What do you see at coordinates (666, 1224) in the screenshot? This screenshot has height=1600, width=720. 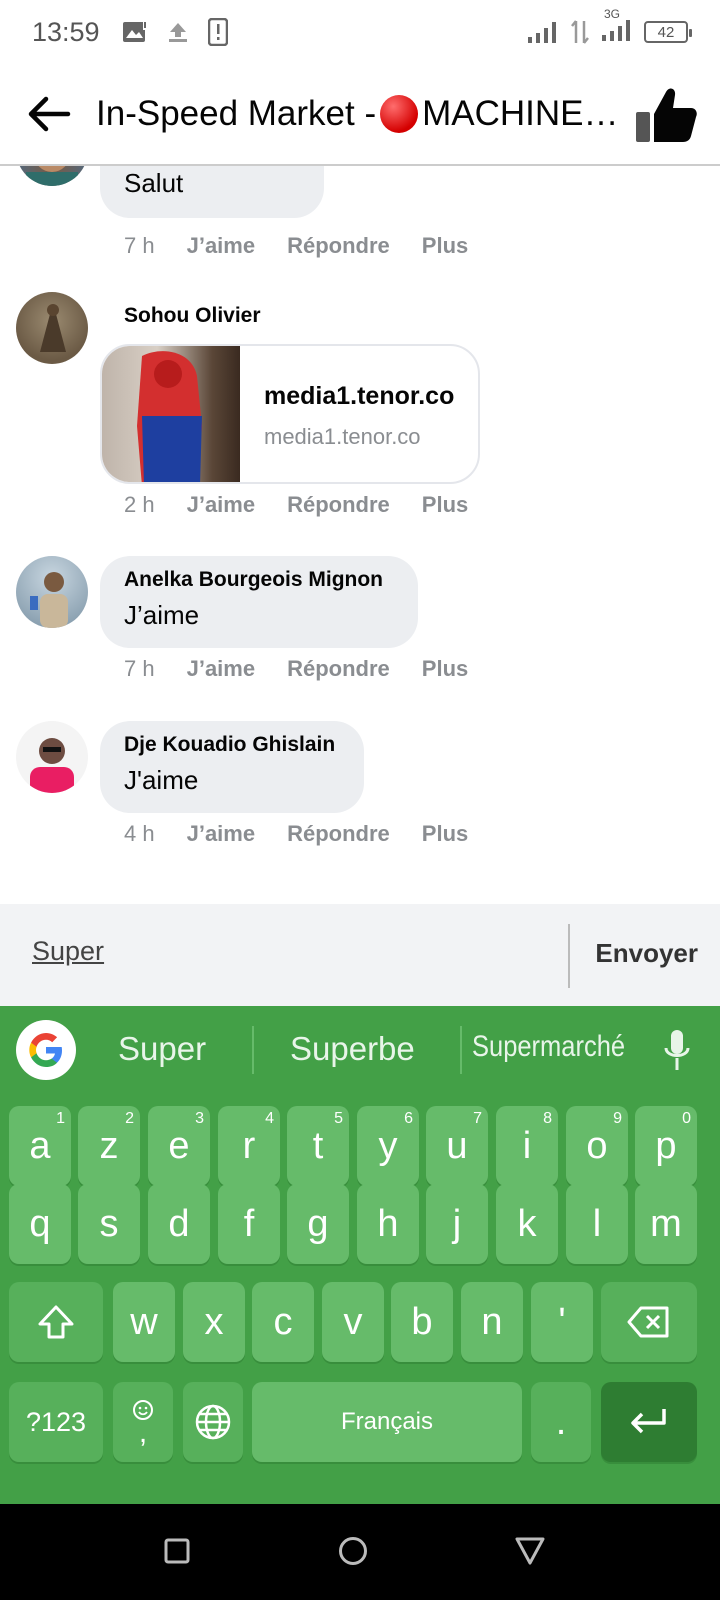 I see `key-m: m` at bounding box center [666, 1224].